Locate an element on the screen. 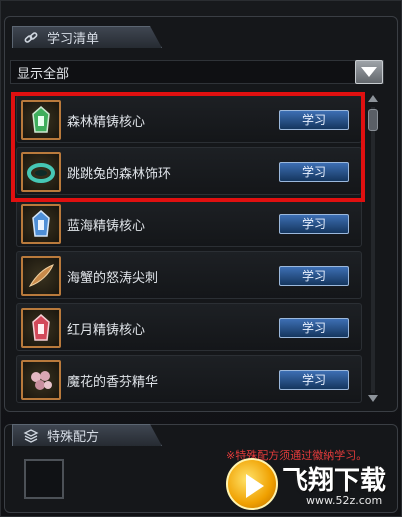 The image size is (402, 517). special-recipes-header: 特殊配方 is located at coordinates (87, 435).